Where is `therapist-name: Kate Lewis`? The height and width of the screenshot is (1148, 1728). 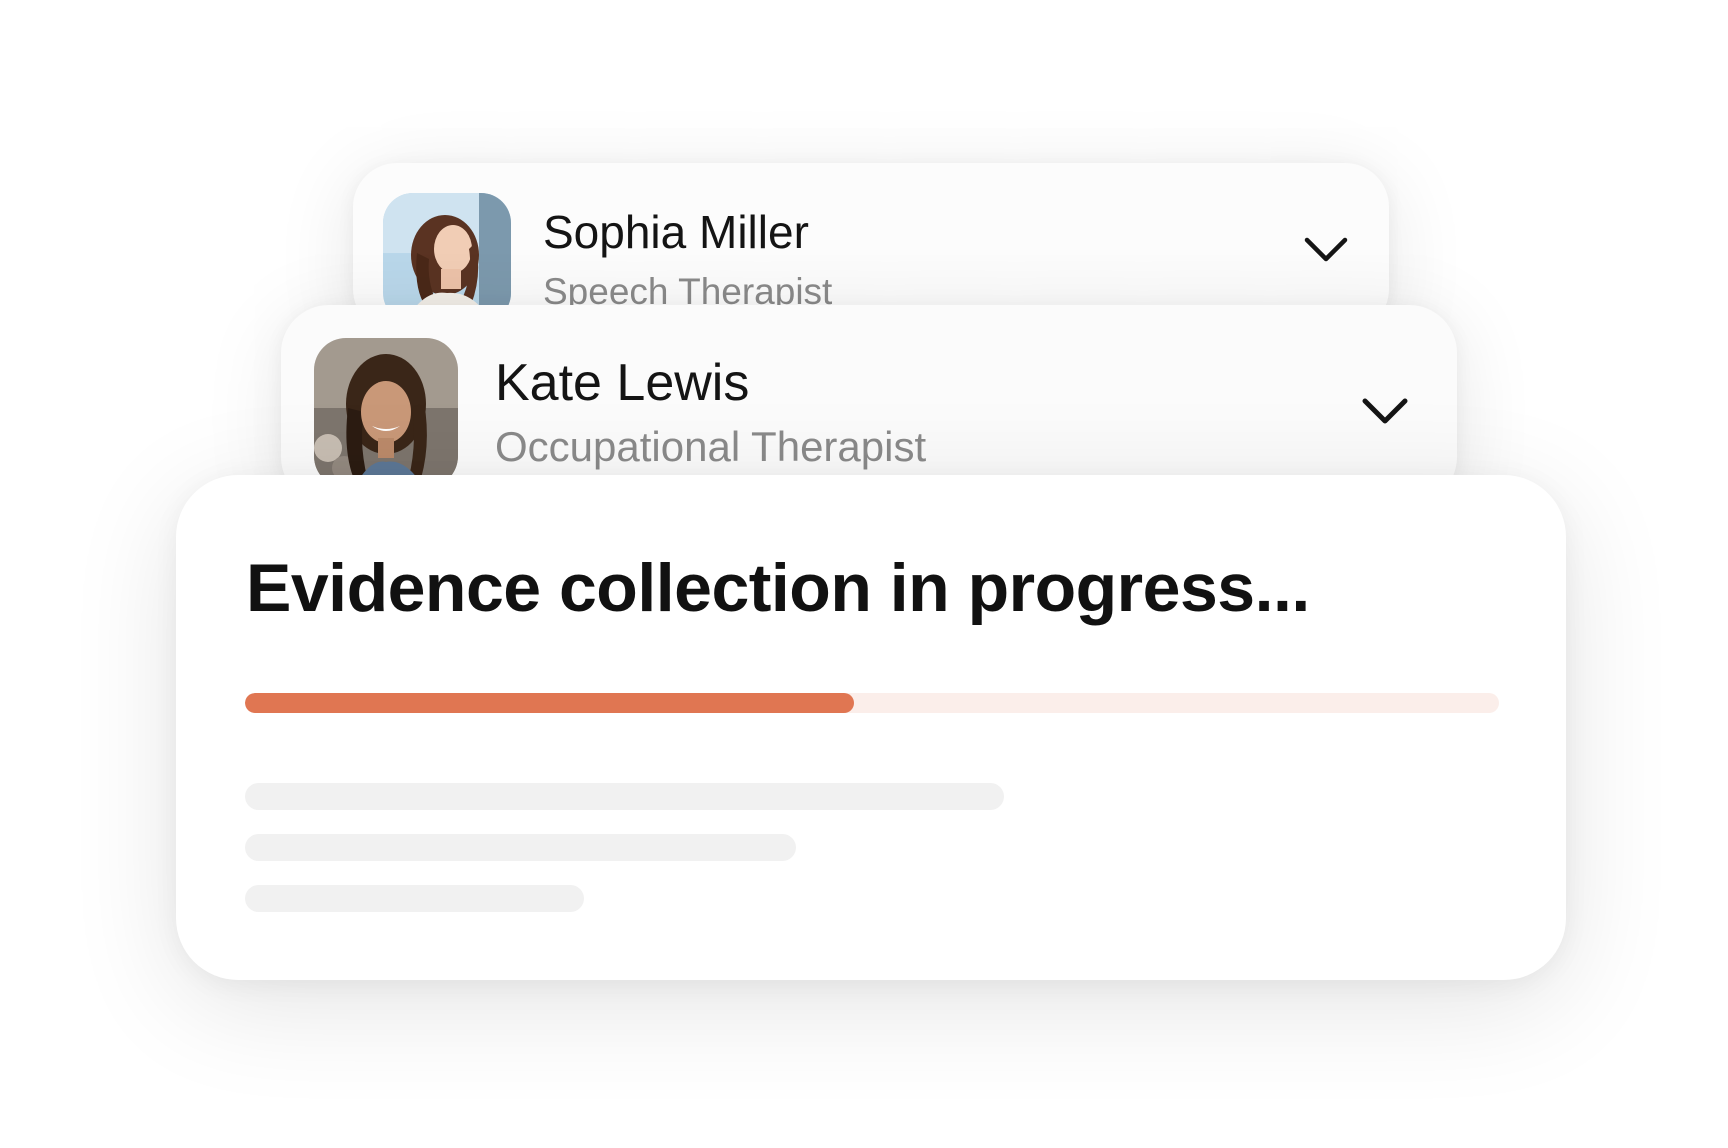
therapist-name: Kate Lewis is located at coordinates (622, 383).